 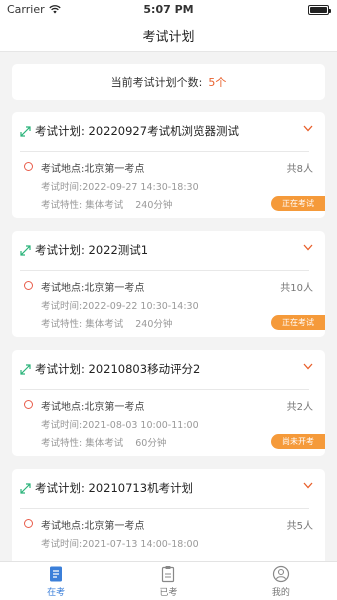 I want to click on plan-title: 考试计划: 20210803移动评分2, so click(x=118, y=369).